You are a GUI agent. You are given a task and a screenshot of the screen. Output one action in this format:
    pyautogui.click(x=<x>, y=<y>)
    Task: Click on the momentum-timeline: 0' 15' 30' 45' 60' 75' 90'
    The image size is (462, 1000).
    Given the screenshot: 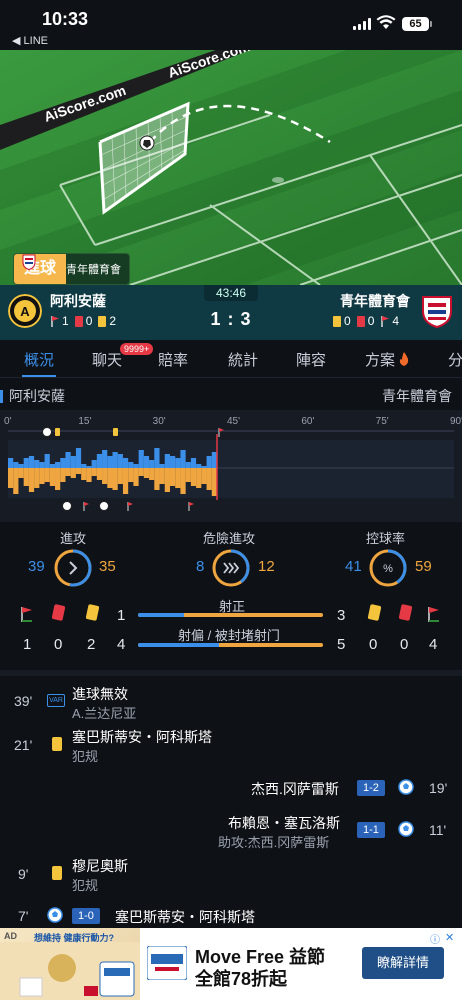 What is the action you would take?
    pyautogui.click(x=231, y=466)
    